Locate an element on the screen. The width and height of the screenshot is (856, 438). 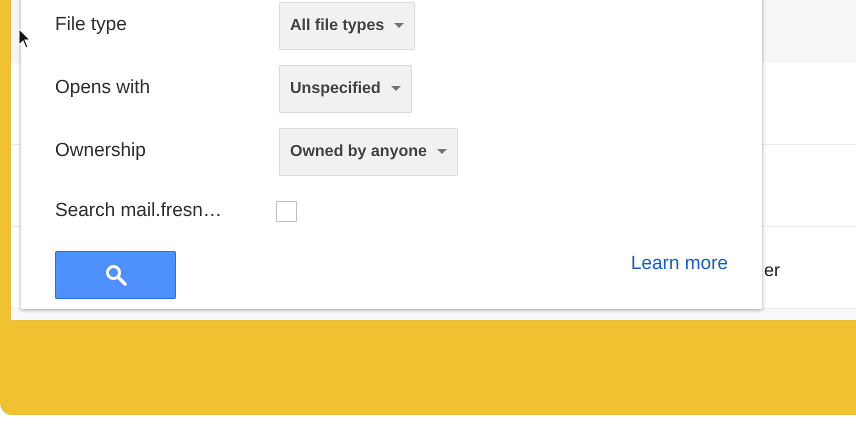
filter-dropdown: All file types is located at coordinates (347, 26).